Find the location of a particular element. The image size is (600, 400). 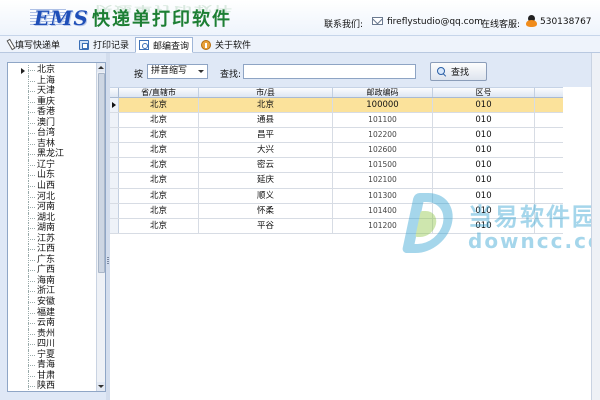

table-row: 北京 昌平 102200 010 is located at coordinates (336, 136).